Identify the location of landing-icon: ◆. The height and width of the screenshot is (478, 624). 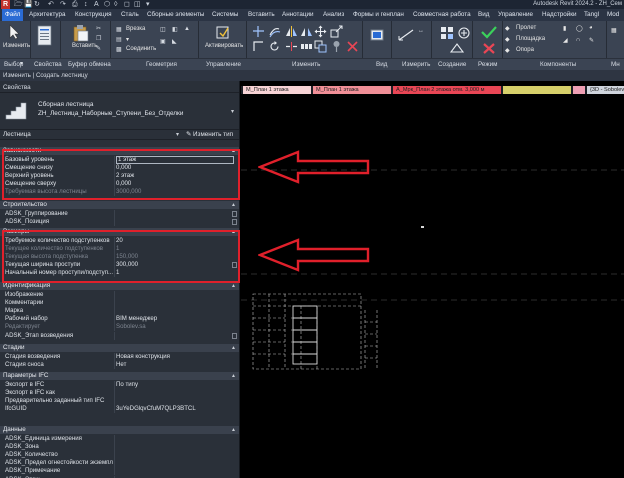
(507, 39).